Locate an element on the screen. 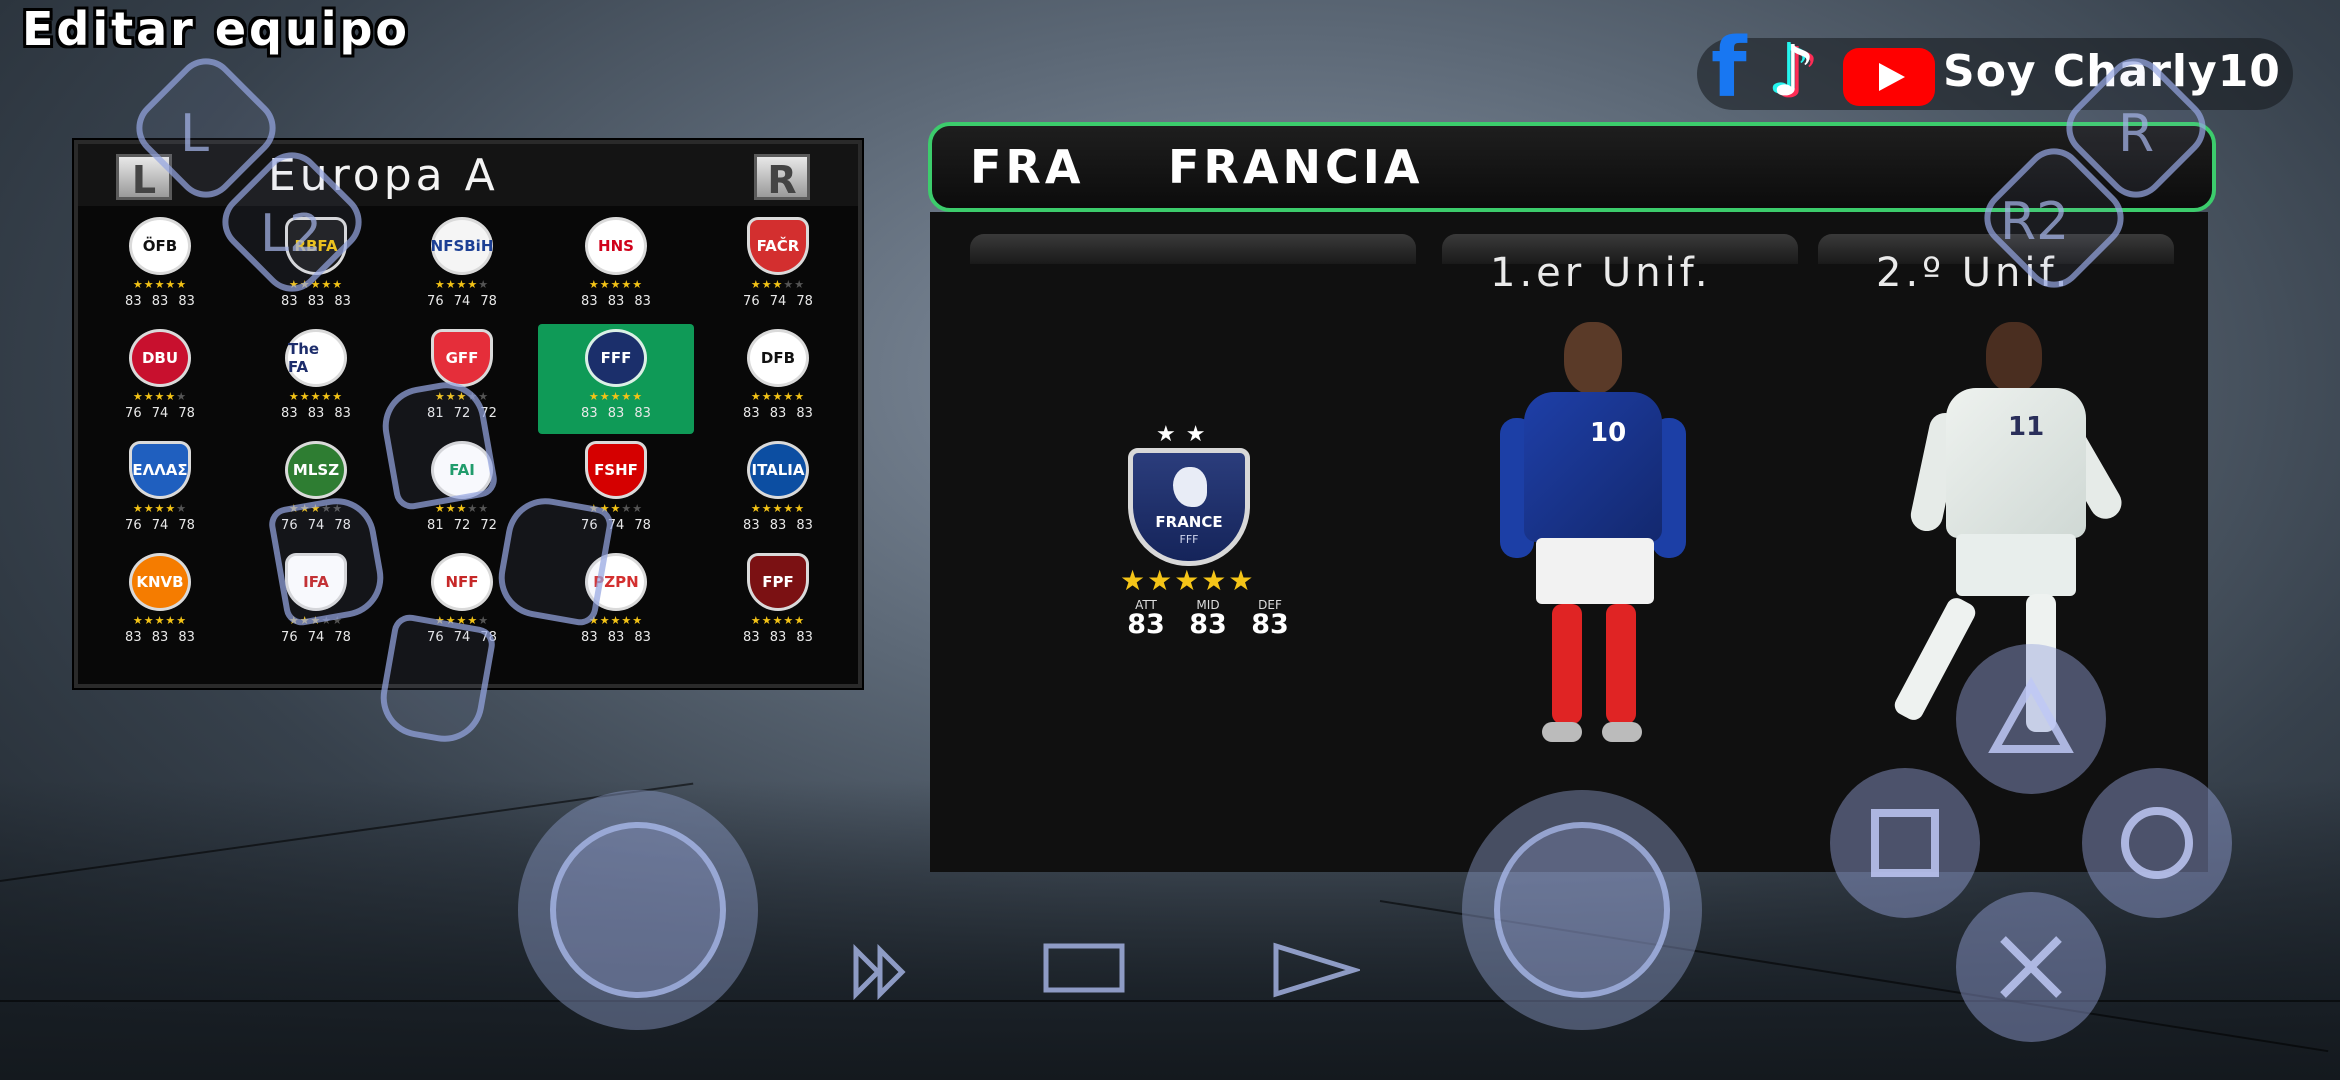 This screenshot has width=2340, height=1080. team-cell: ÖFB ★★★★★ 83 83 83 is located at coordinates (160, 267).